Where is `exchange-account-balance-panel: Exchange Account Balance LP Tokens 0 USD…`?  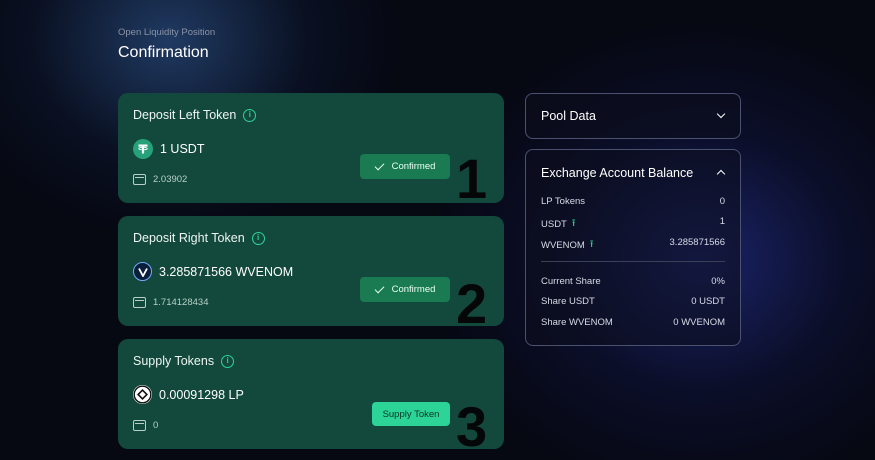 exchange-account-balance-panel: Exchange Account Balance LP Tokens 0 USD… is located at coordinates (633, 247).